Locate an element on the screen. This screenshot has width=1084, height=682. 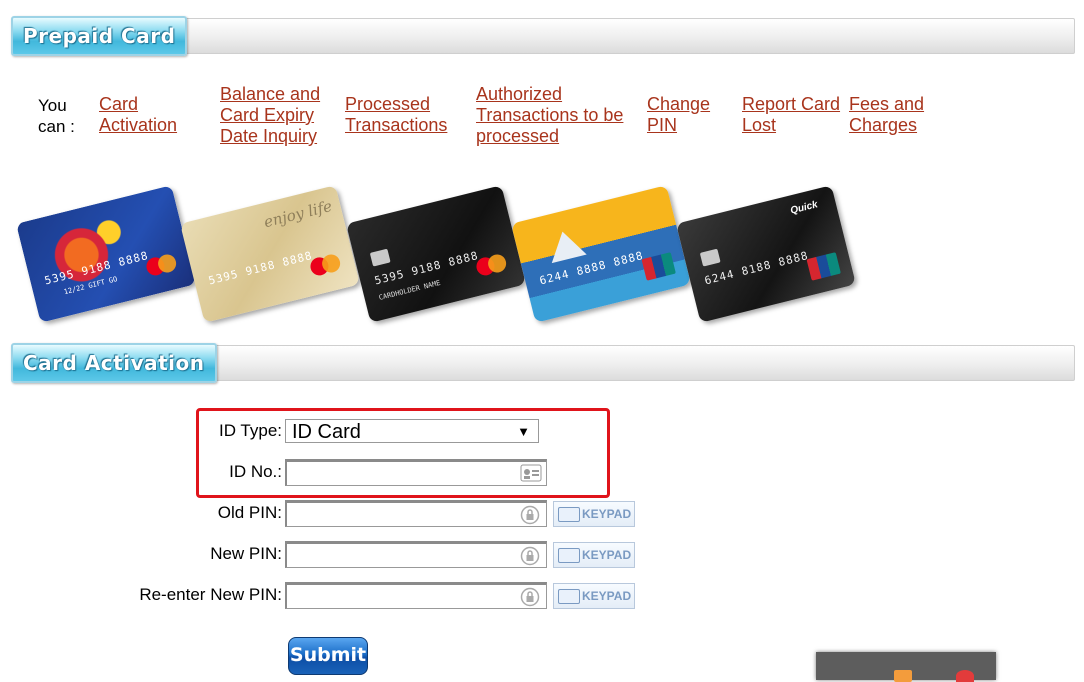
prepaid-card-title: Prepaid Card is located at coordinates (99, 36).